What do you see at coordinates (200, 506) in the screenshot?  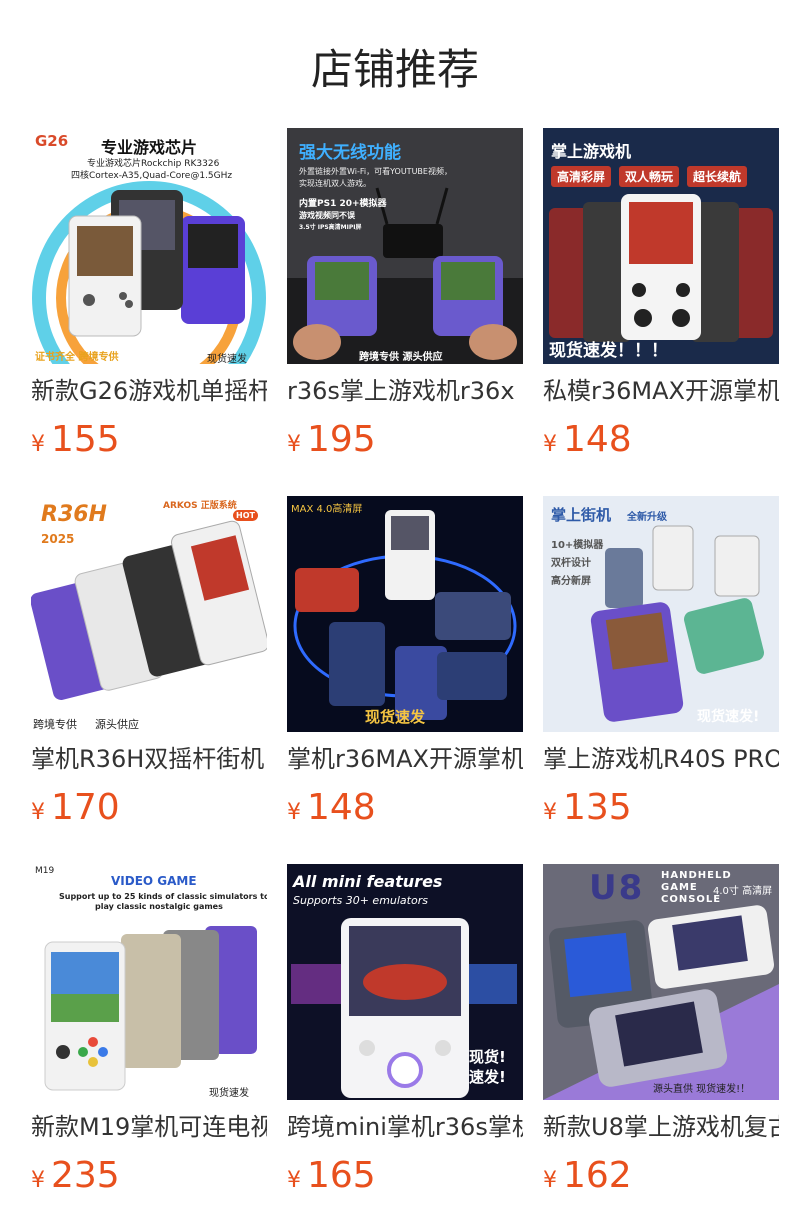 I see `image-text: ARKOS 正版系统` at bounding box center [200, 506].